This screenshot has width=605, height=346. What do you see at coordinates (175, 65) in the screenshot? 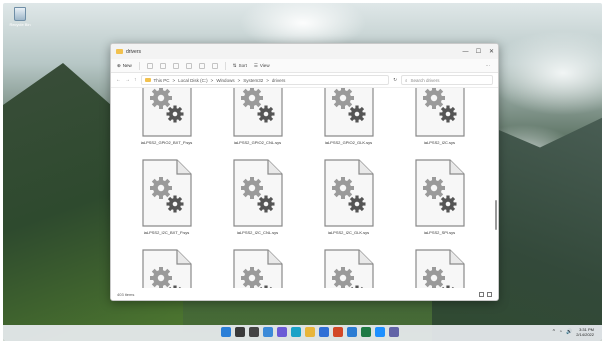
I see `paste-icon` at bounding box center [175, 65].